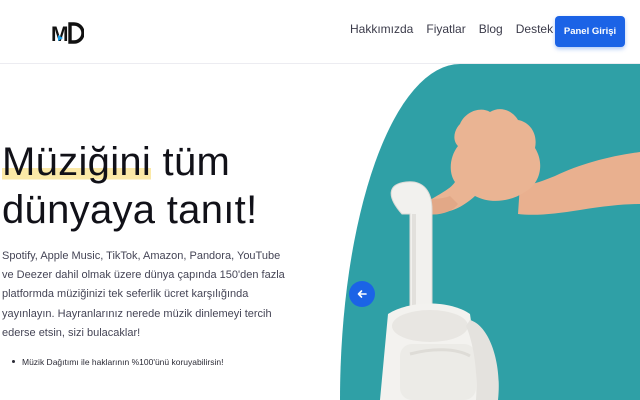 The width and height of the screenshot is (640, 400). I want to click on md-logo: M, so click(67, 33).